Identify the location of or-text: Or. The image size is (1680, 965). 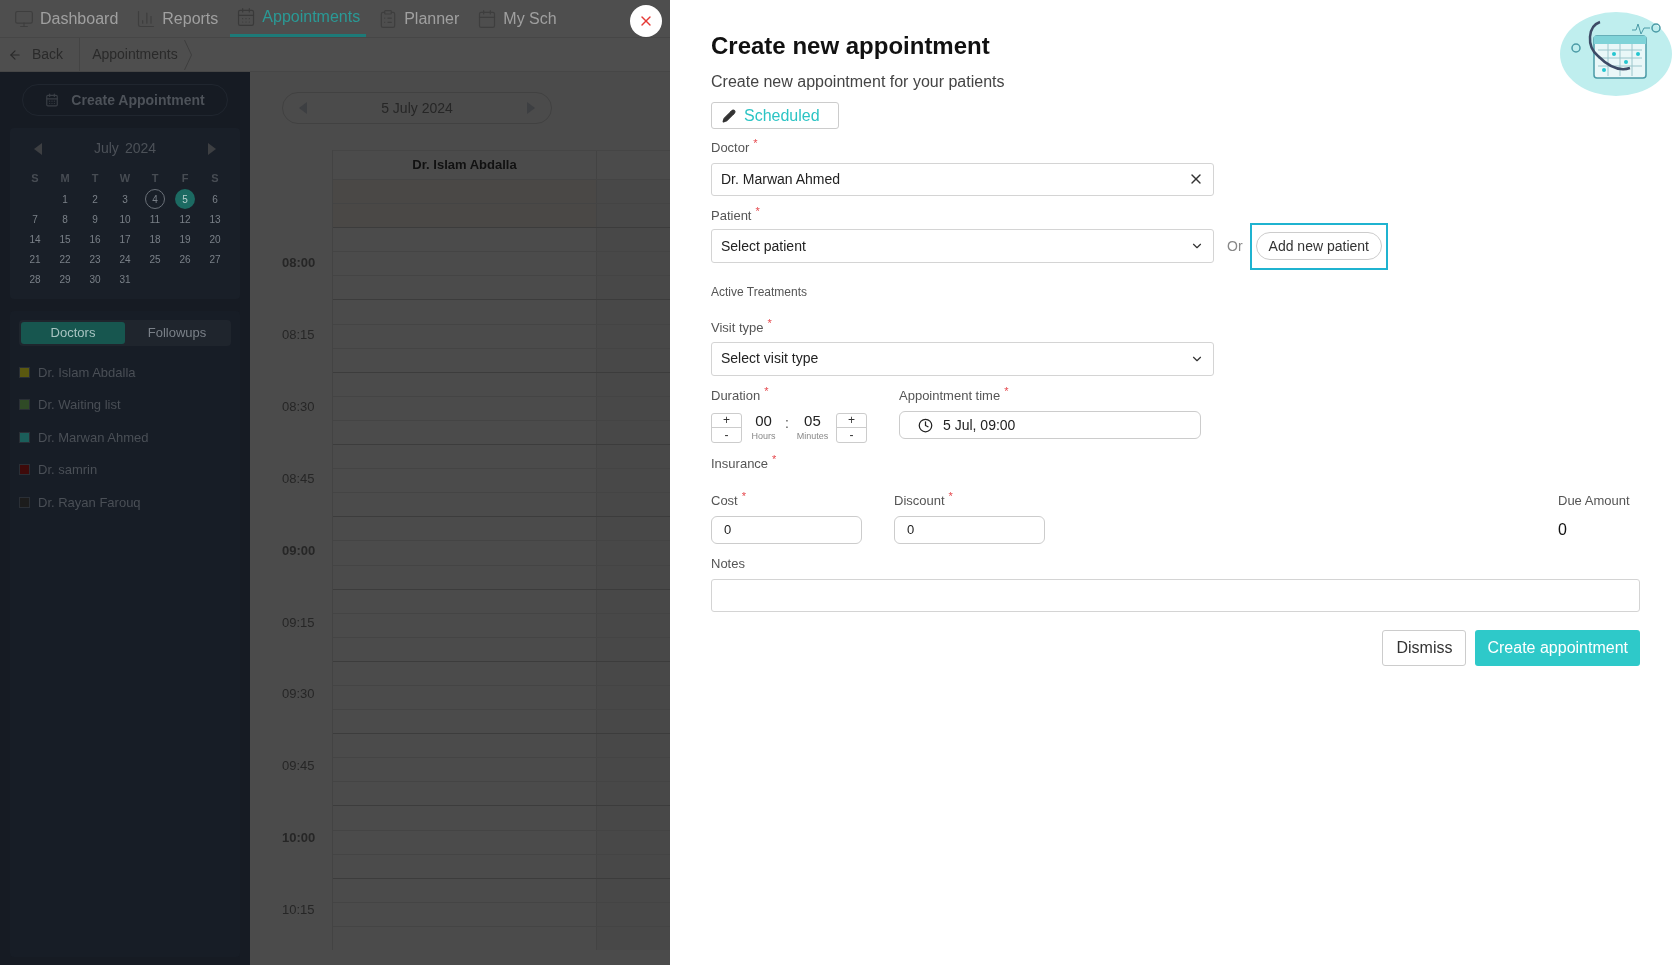
(1235, 246).